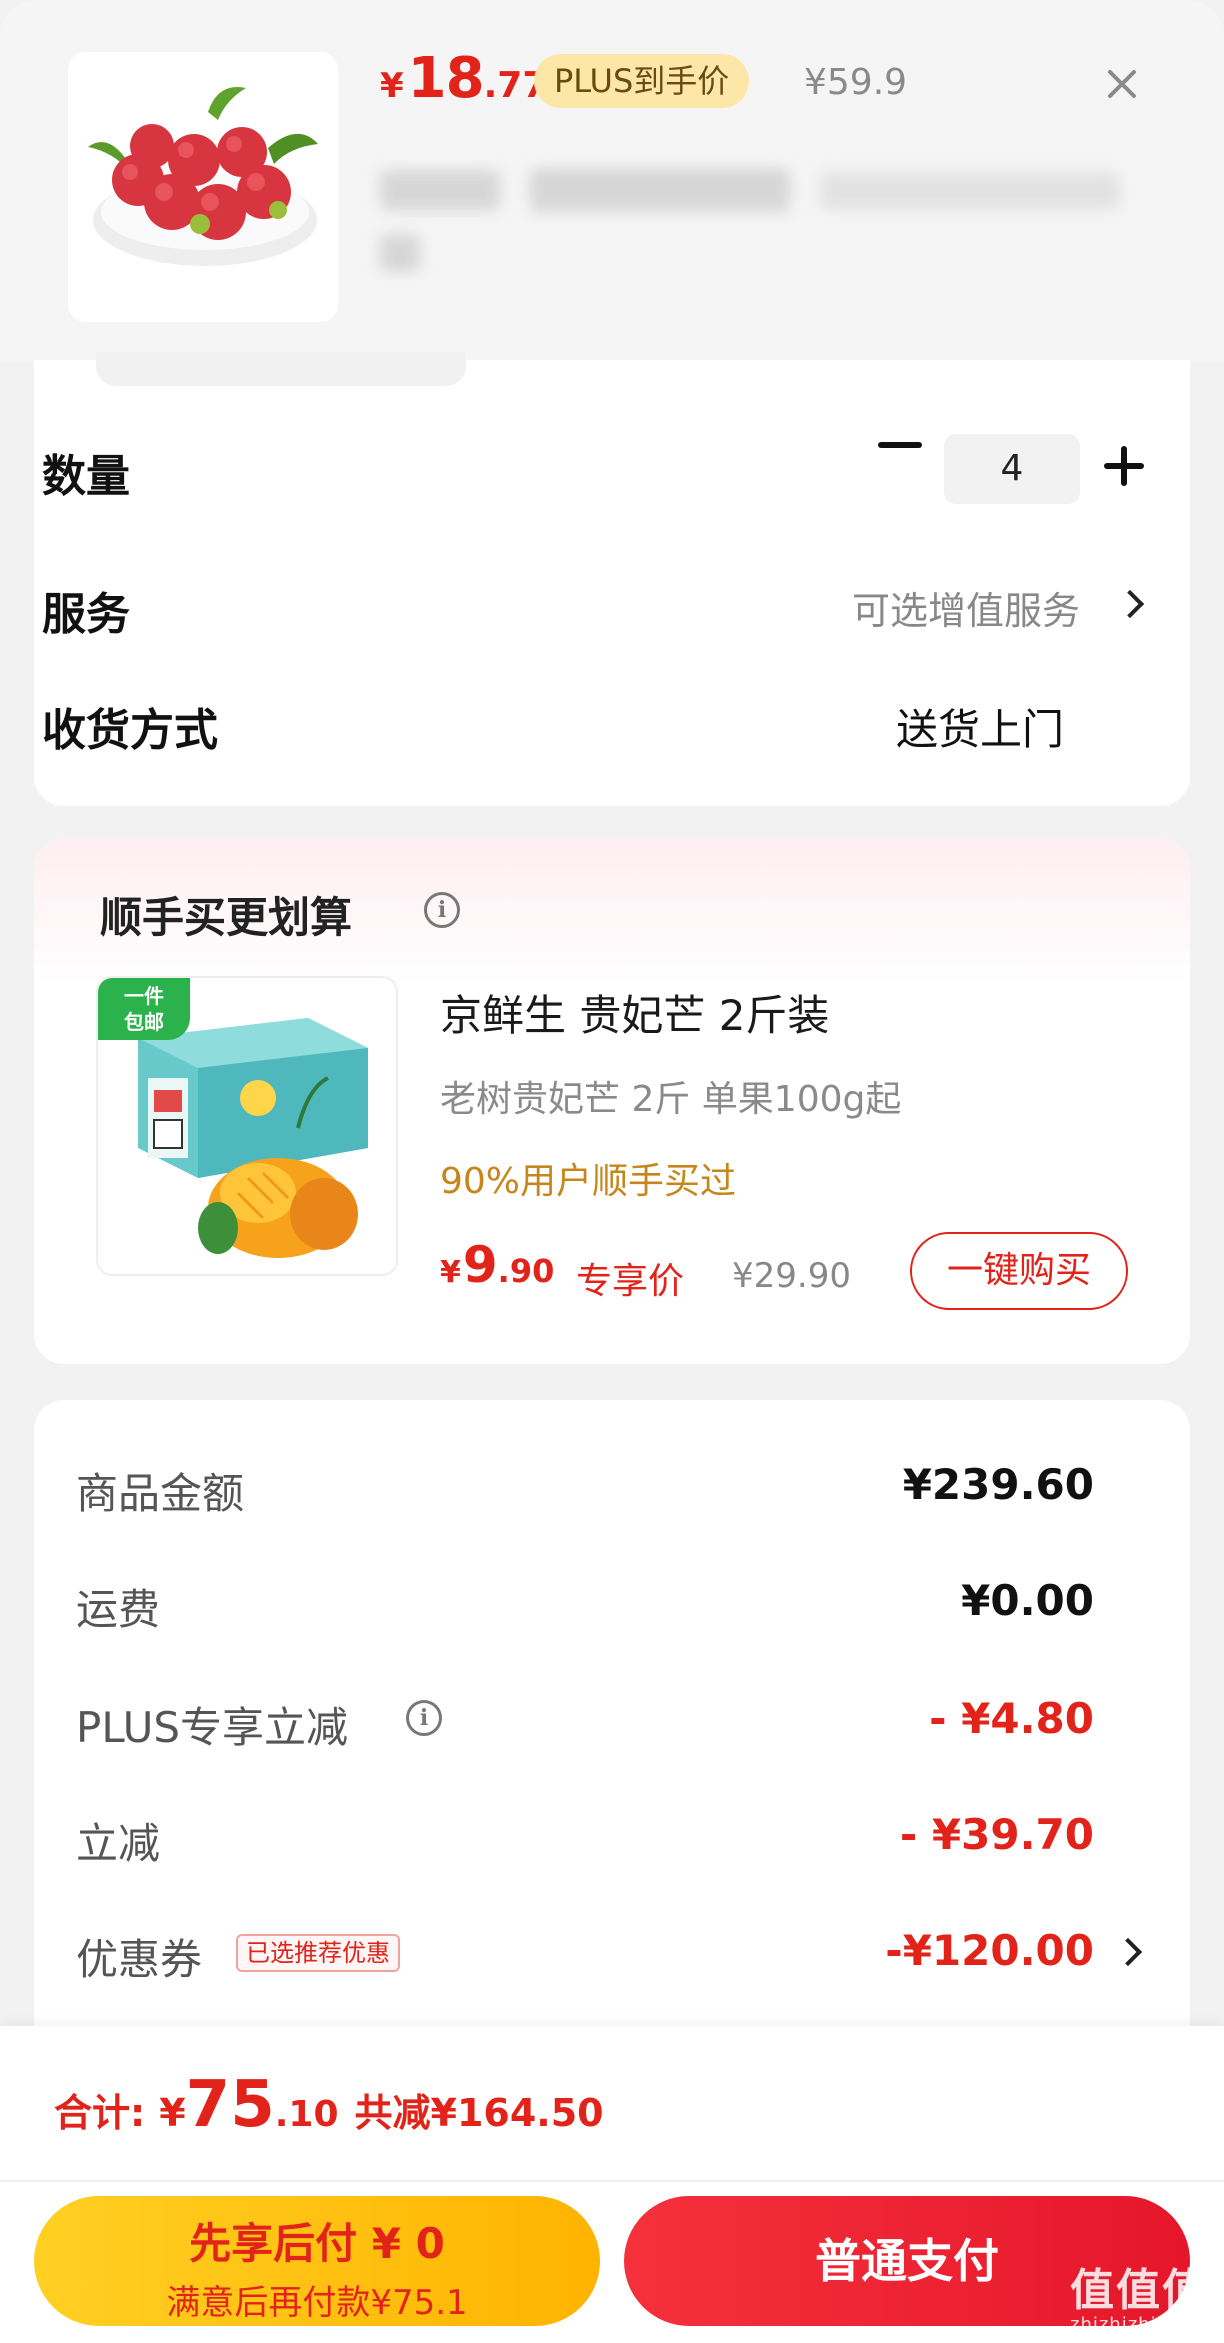 This screenshot has width=1224, height=2343. I want to click on recommended-product-desc: 老树贵妃芒 2斤 单果100g起, so click(671, 1099).